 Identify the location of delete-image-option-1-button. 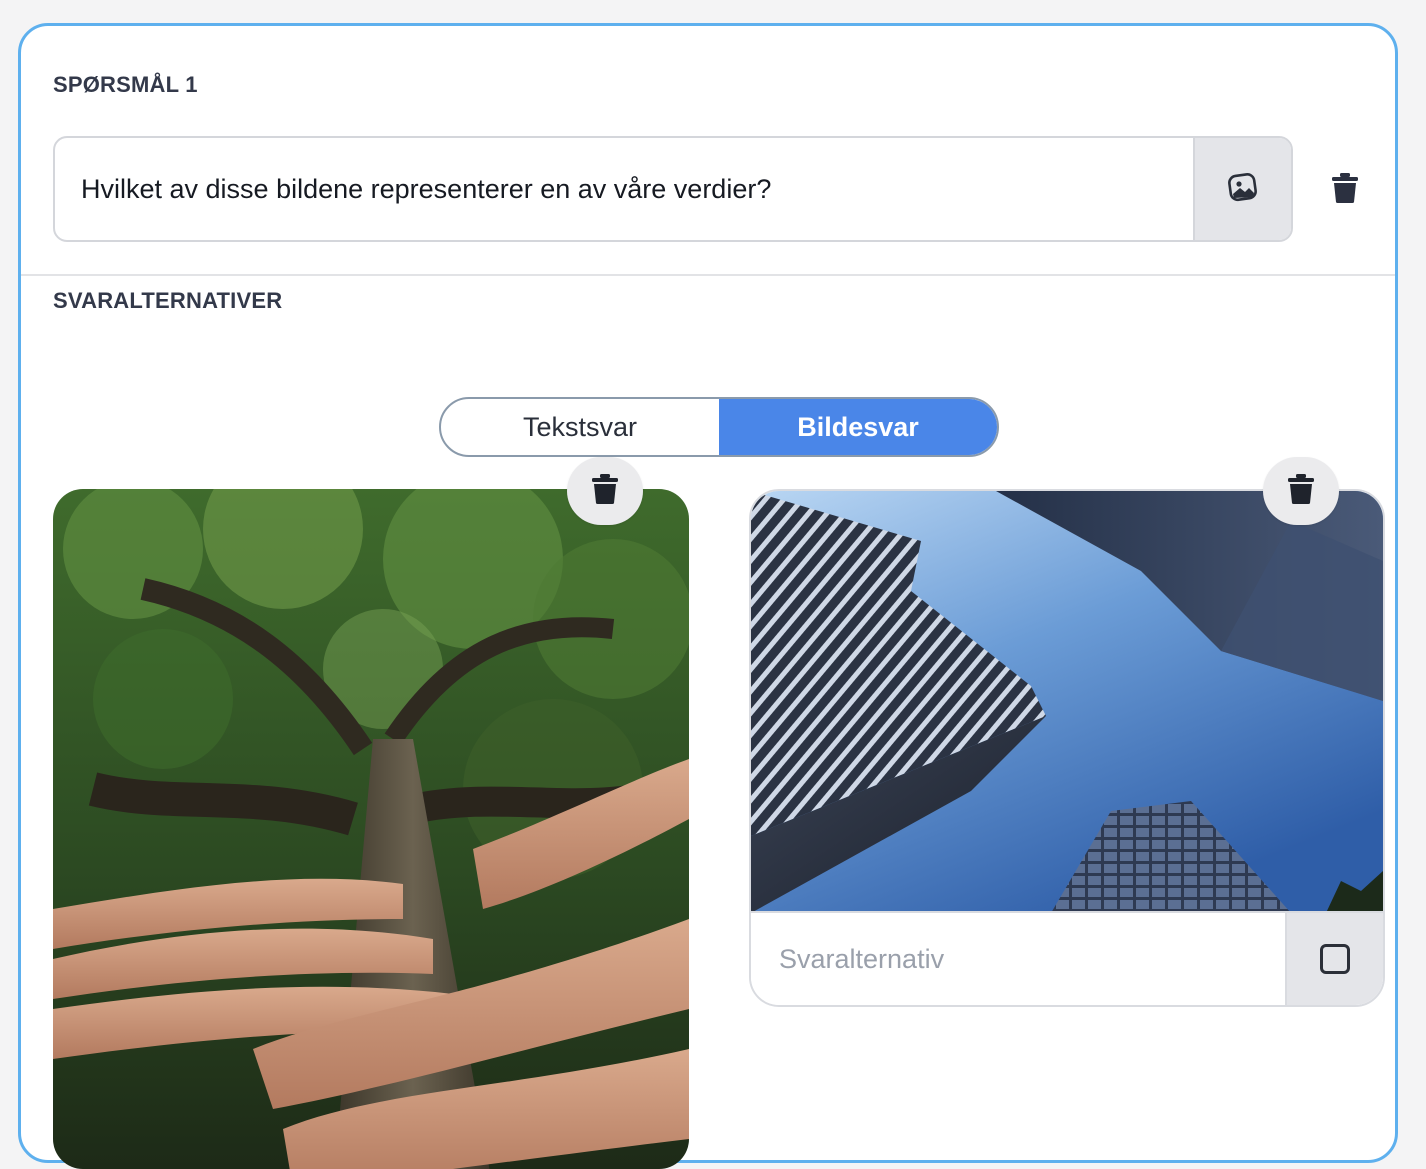
(605, 491).